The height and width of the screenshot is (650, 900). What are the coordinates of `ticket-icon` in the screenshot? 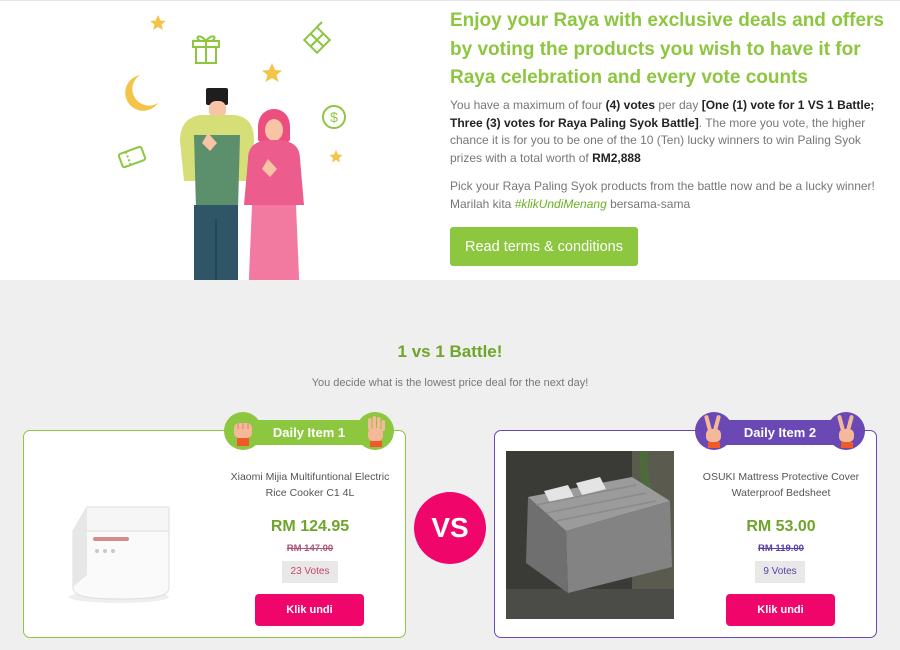 It's located at (132, 157).